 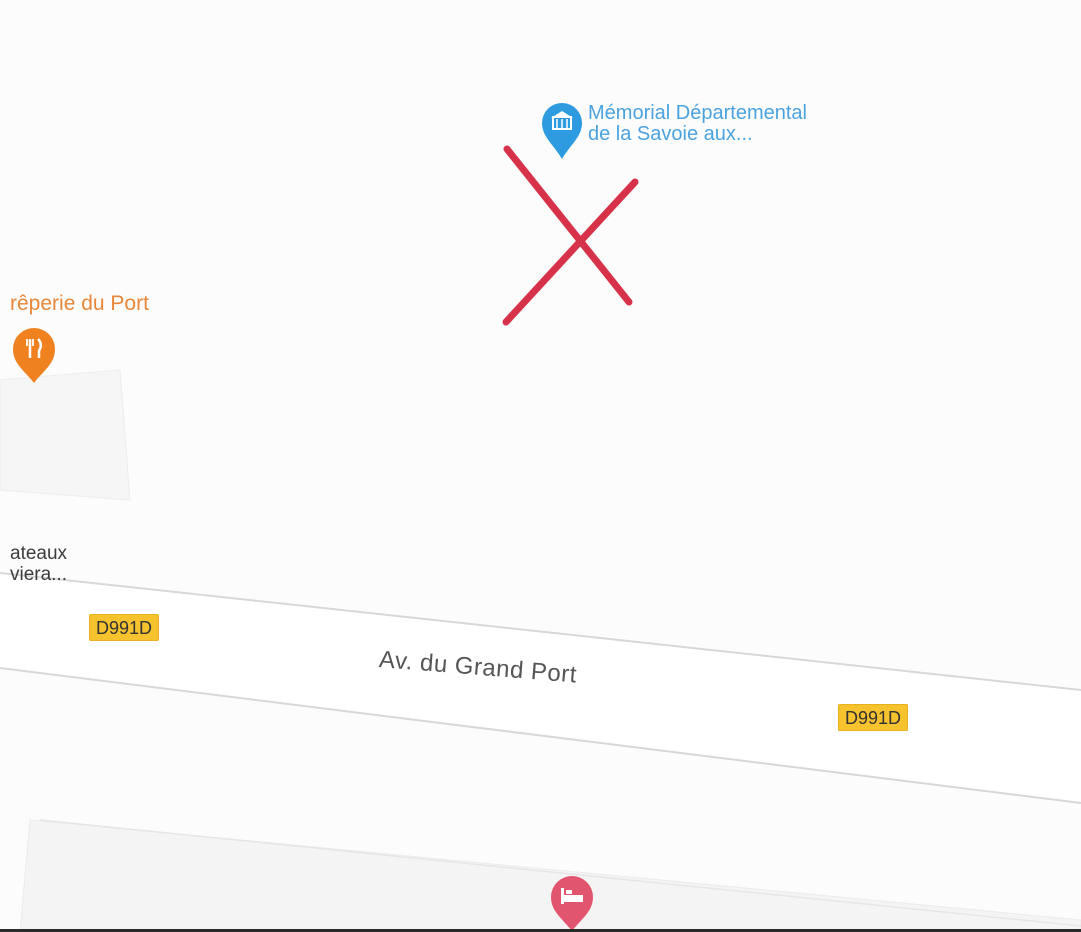 I want to click on museum-pin, so click(x=562, y=131).